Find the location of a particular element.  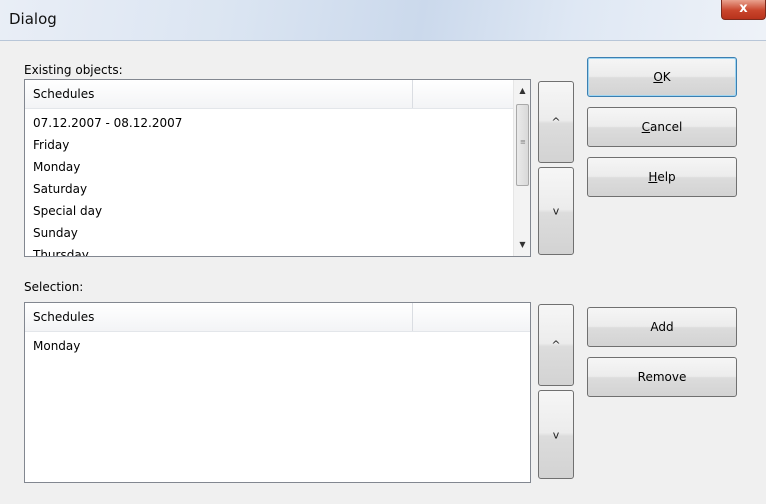

existing-objects-label: Existing objects: is located at coordinates (73, 70).